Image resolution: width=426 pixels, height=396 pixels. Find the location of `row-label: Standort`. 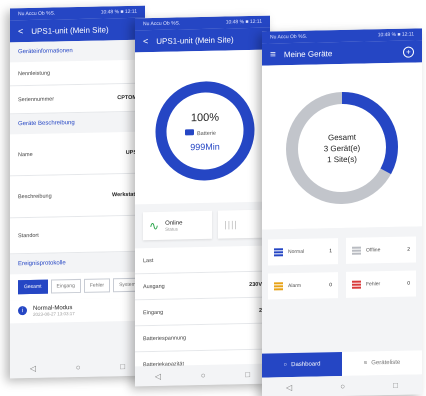

row-label: Standort is located at coordinates (28, 235).